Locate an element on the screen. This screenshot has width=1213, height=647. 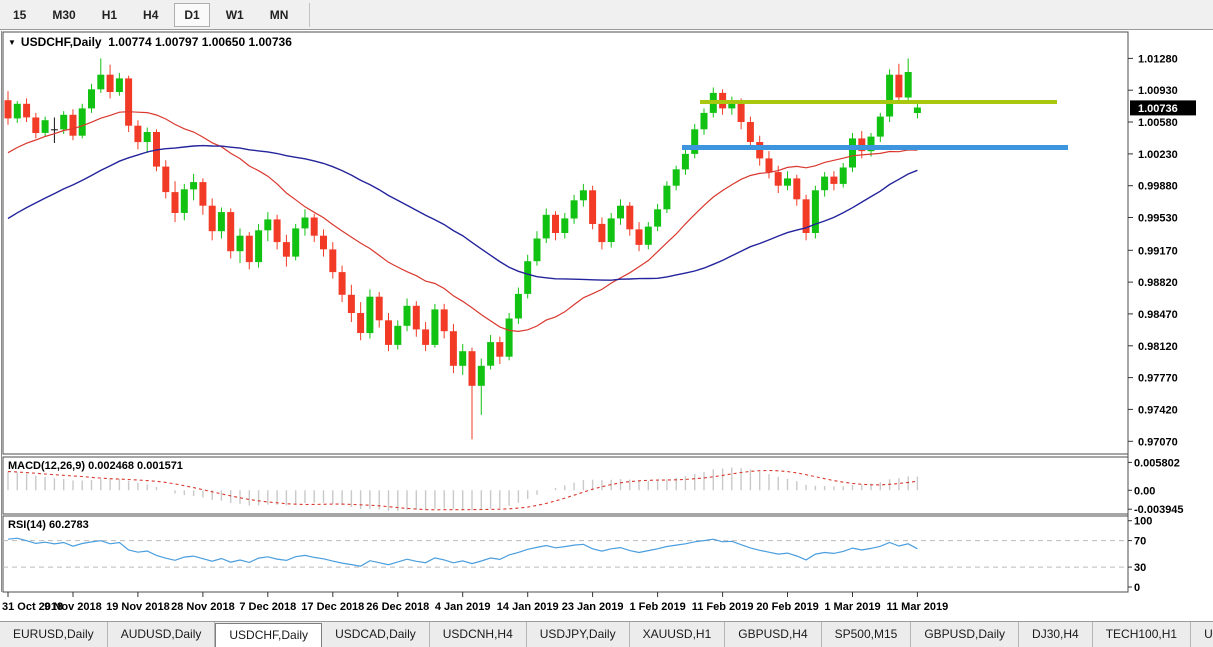
timeframe-button-h1: H1 is located at coordinates (109, 15).